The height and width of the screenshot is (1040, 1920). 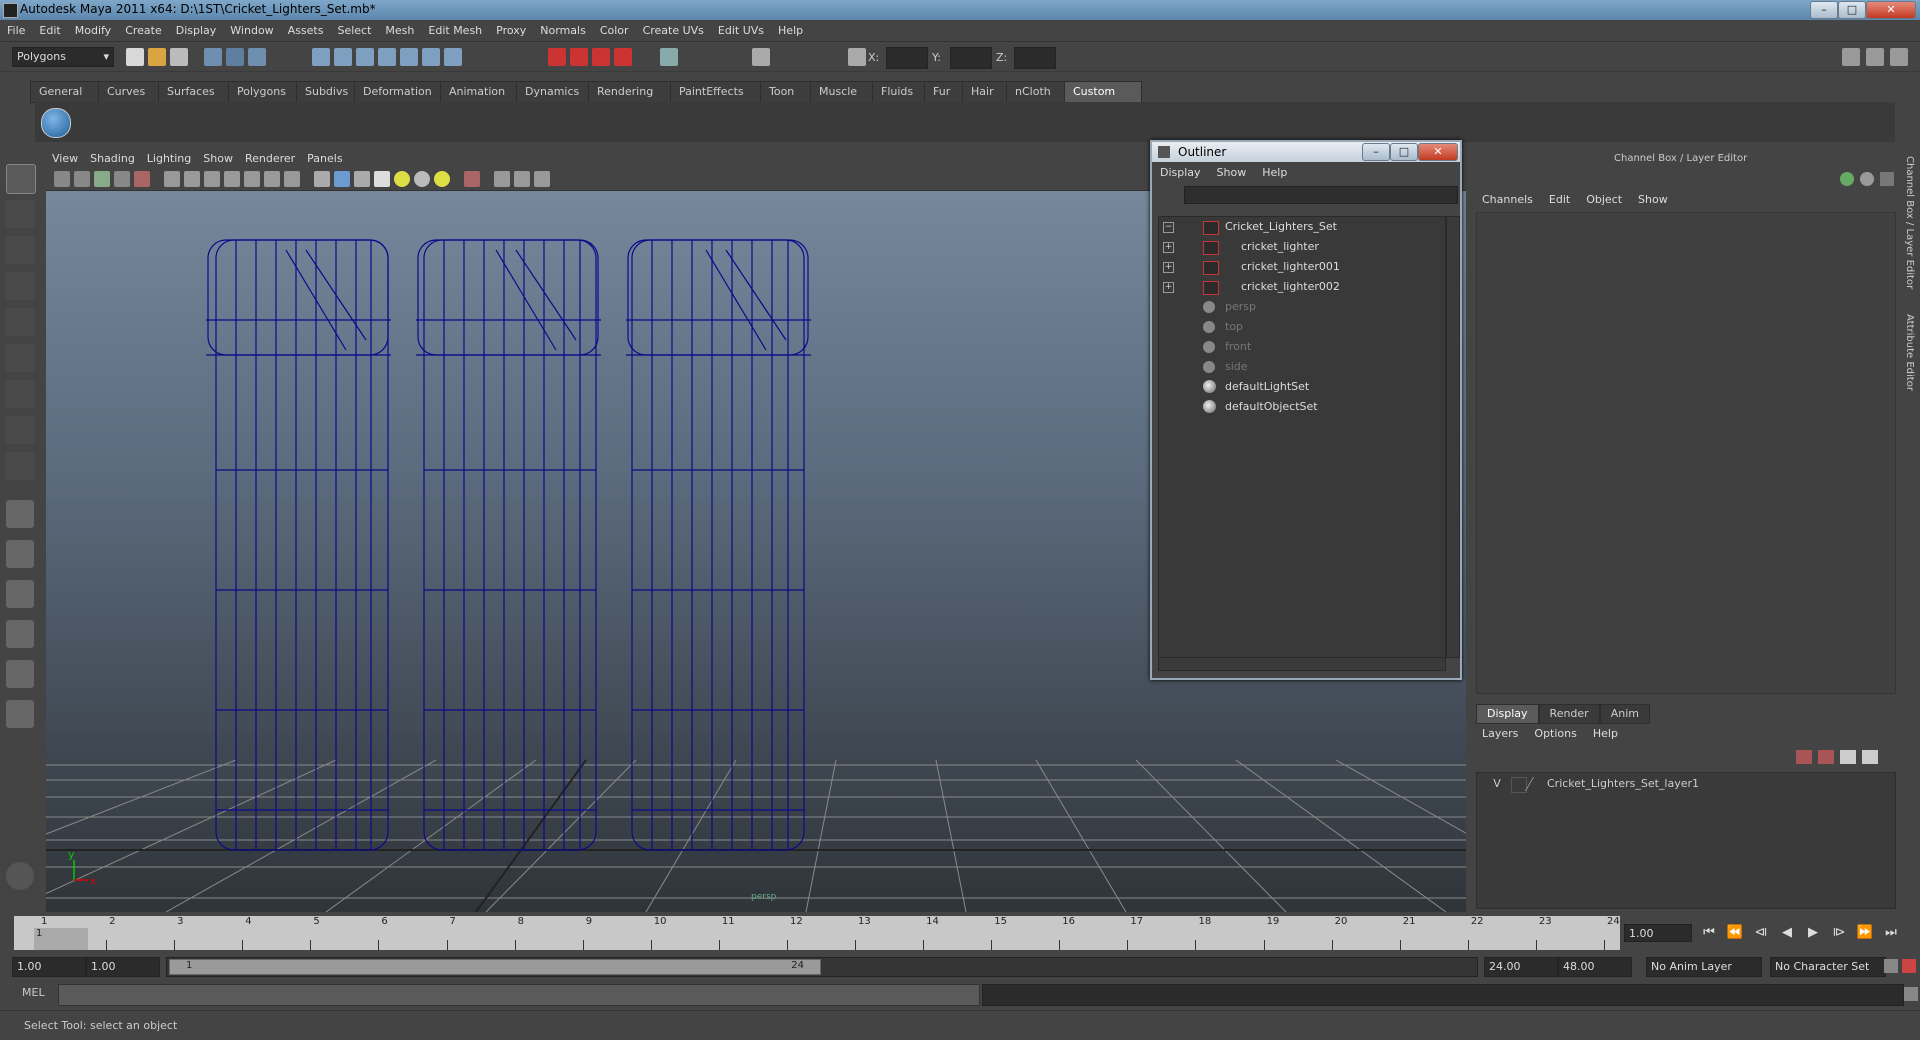 I want to click on animation-end-field: 48.00, so click(x=1595, y=967).